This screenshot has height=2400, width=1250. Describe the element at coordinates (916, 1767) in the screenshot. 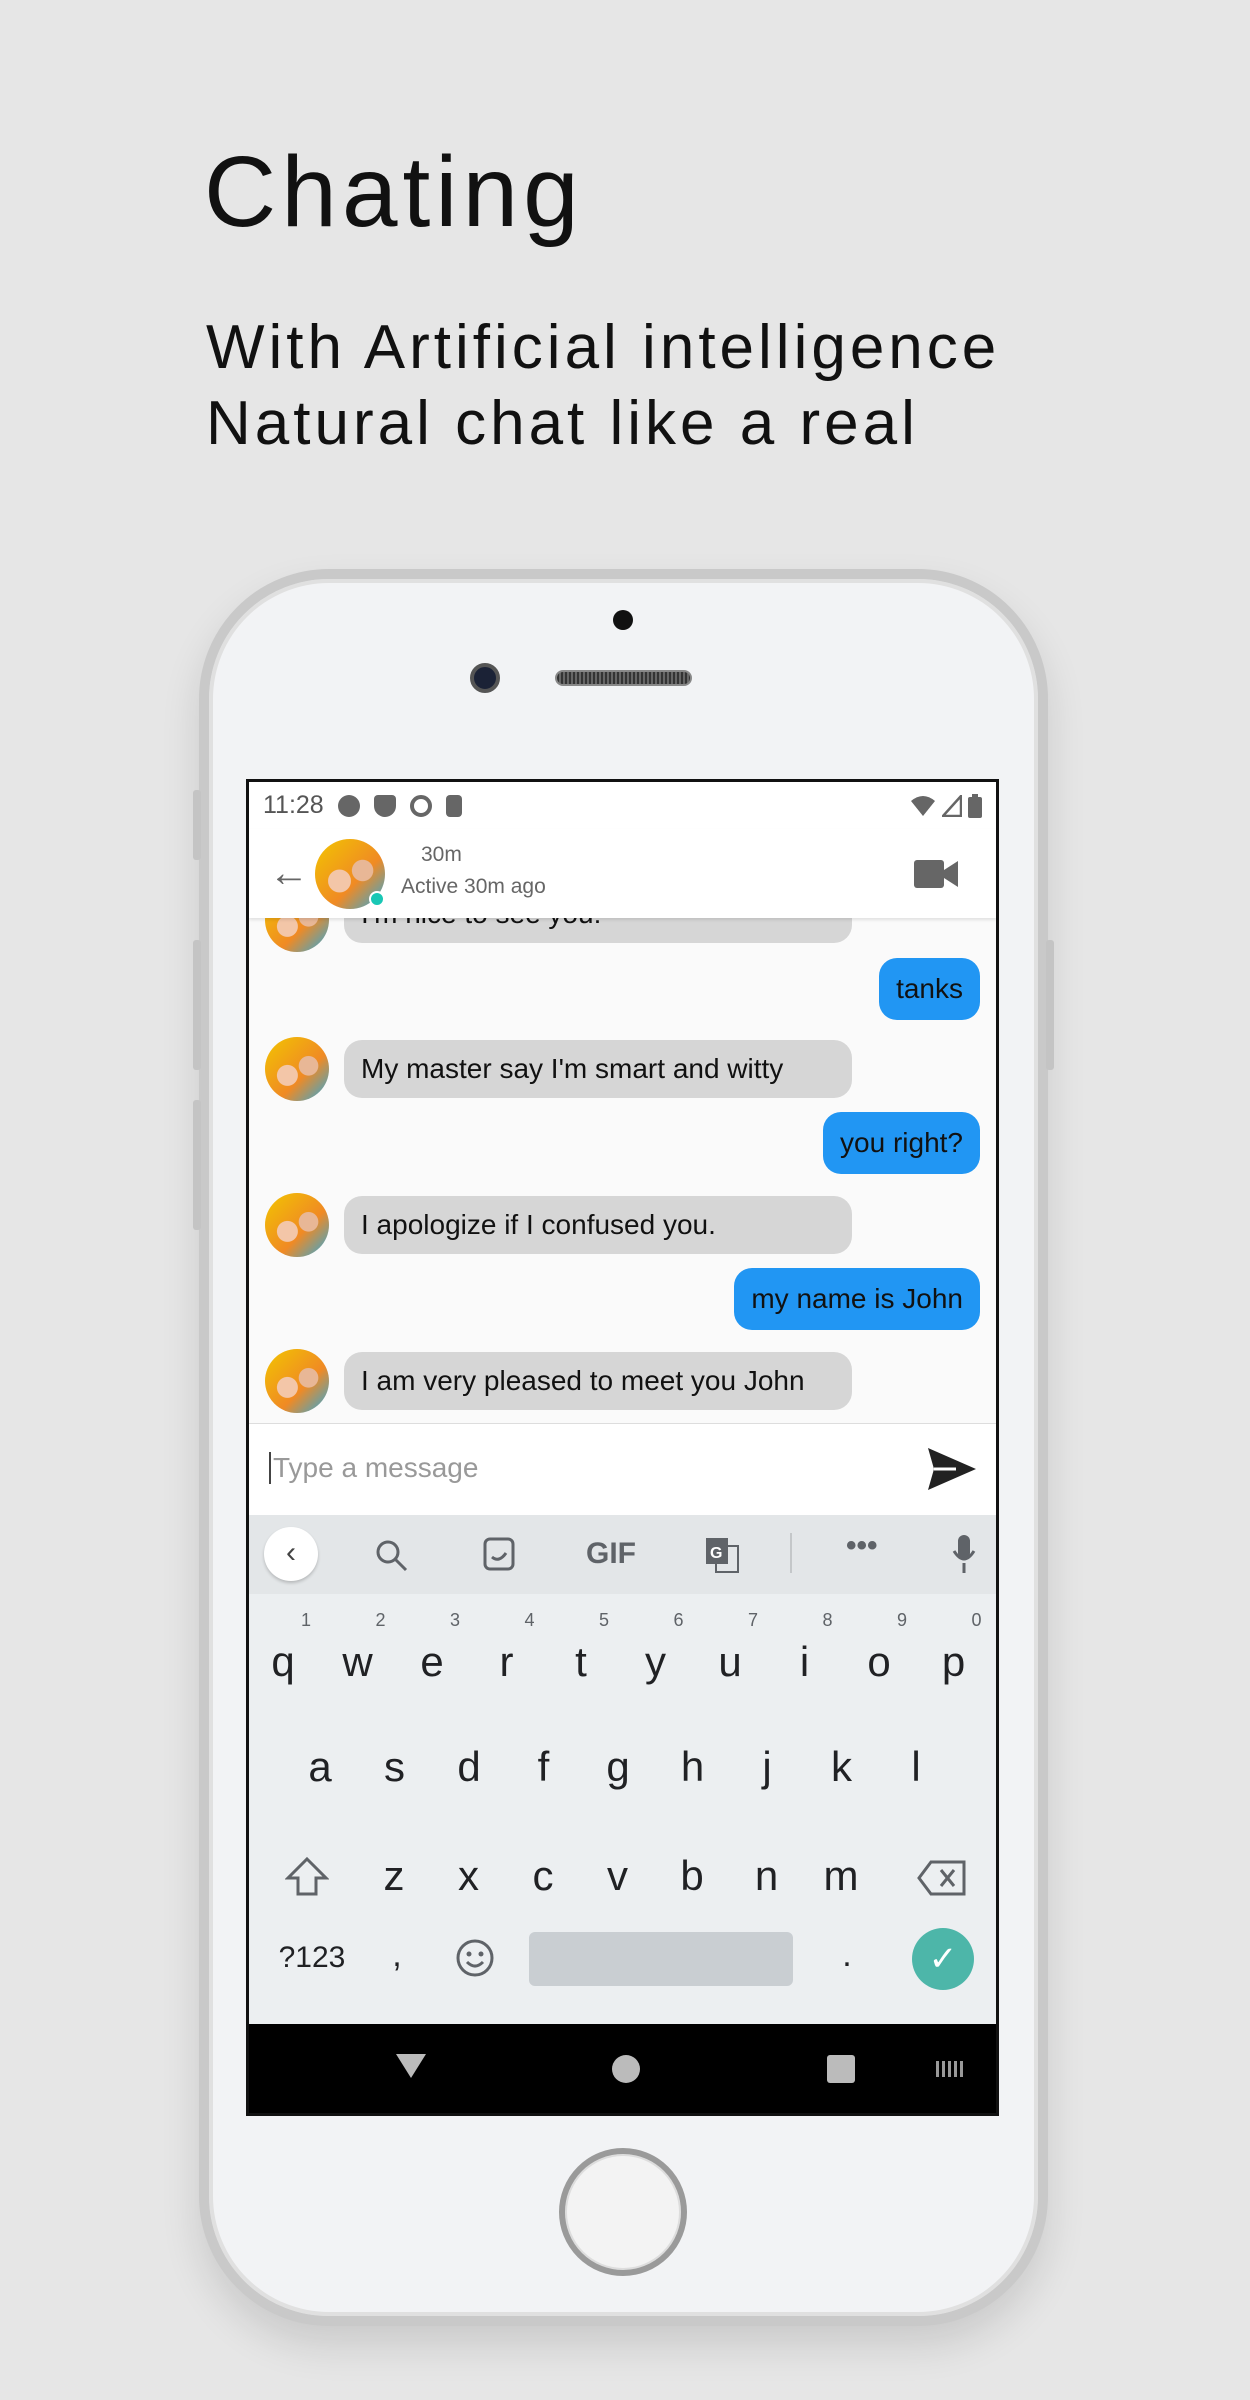

I see `key-l: l` at that location.